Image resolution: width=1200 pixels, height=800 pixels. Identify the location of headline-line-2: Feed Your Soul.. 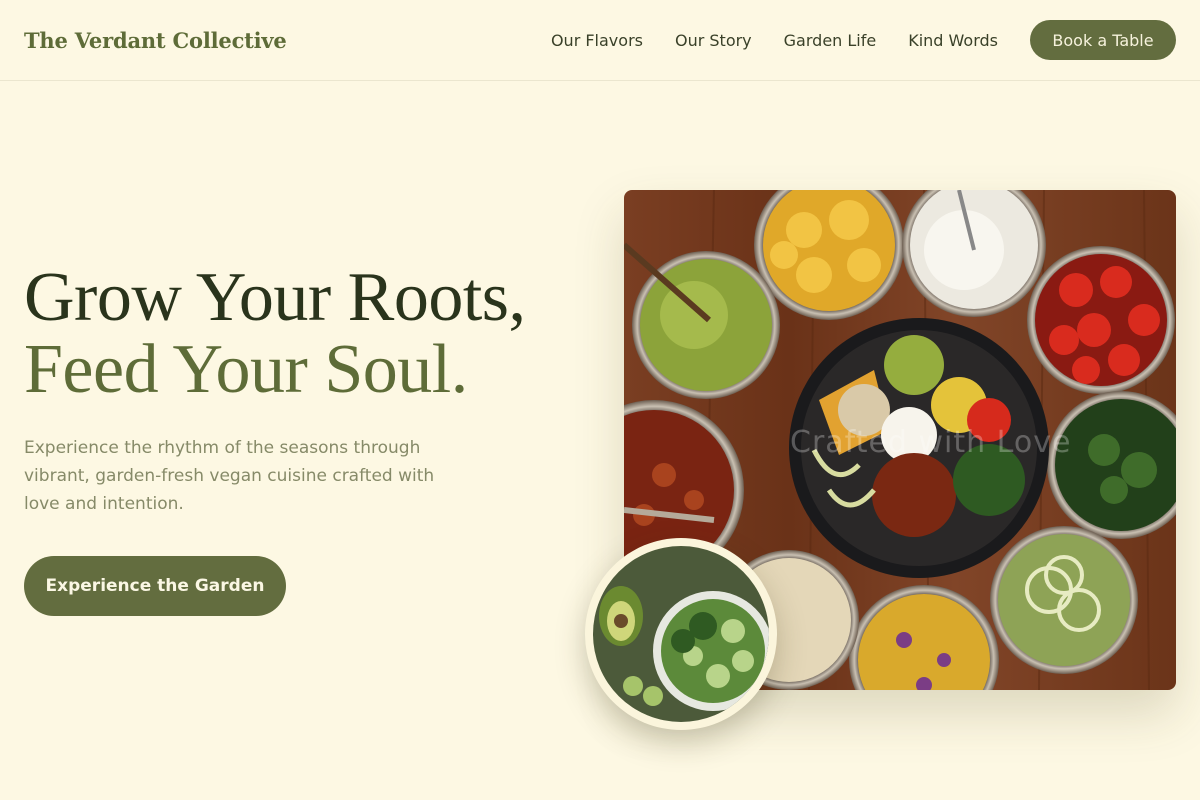
(246, 369).